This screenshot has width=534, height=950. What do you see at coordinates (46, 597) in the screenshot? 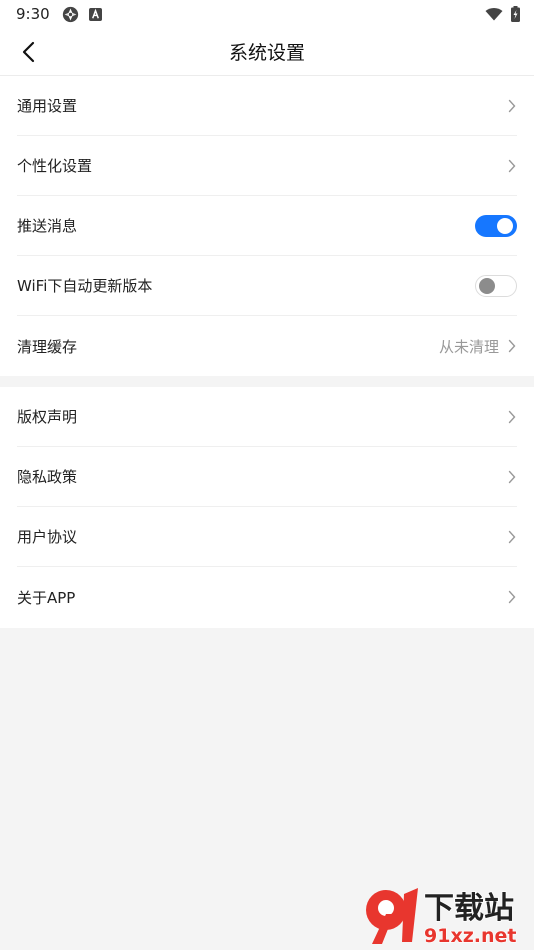
I see `row-label: 关于APP` at bounding box center [46, 597].